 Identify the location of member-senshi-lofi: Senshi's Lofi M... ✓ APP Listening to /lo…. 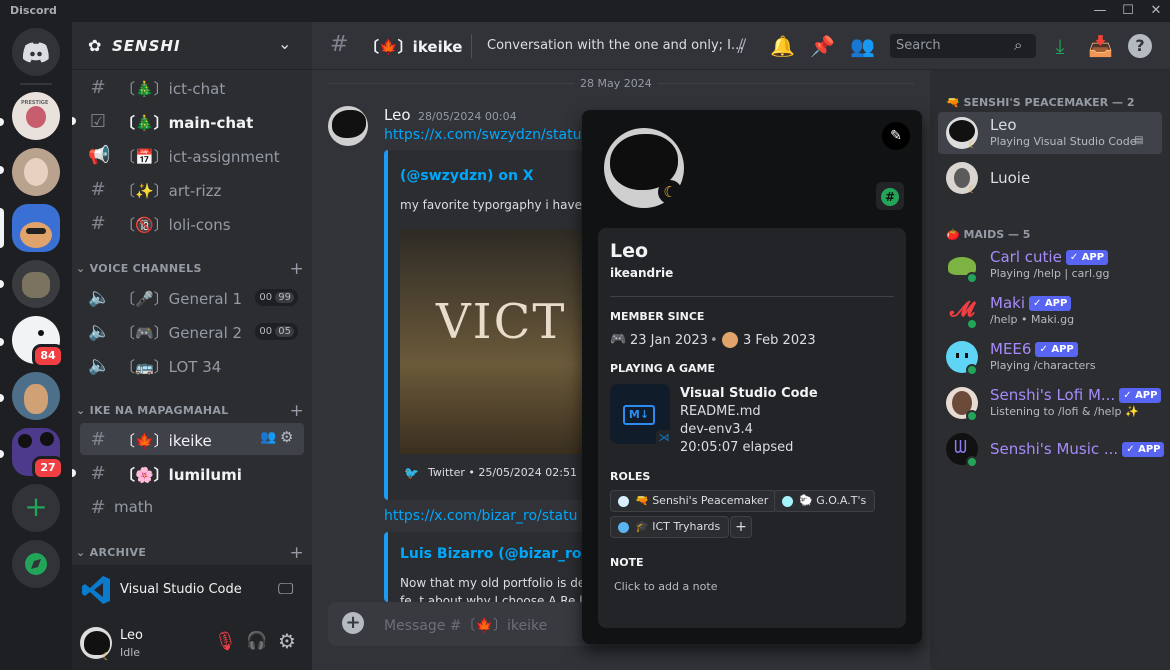
(1050, 403).